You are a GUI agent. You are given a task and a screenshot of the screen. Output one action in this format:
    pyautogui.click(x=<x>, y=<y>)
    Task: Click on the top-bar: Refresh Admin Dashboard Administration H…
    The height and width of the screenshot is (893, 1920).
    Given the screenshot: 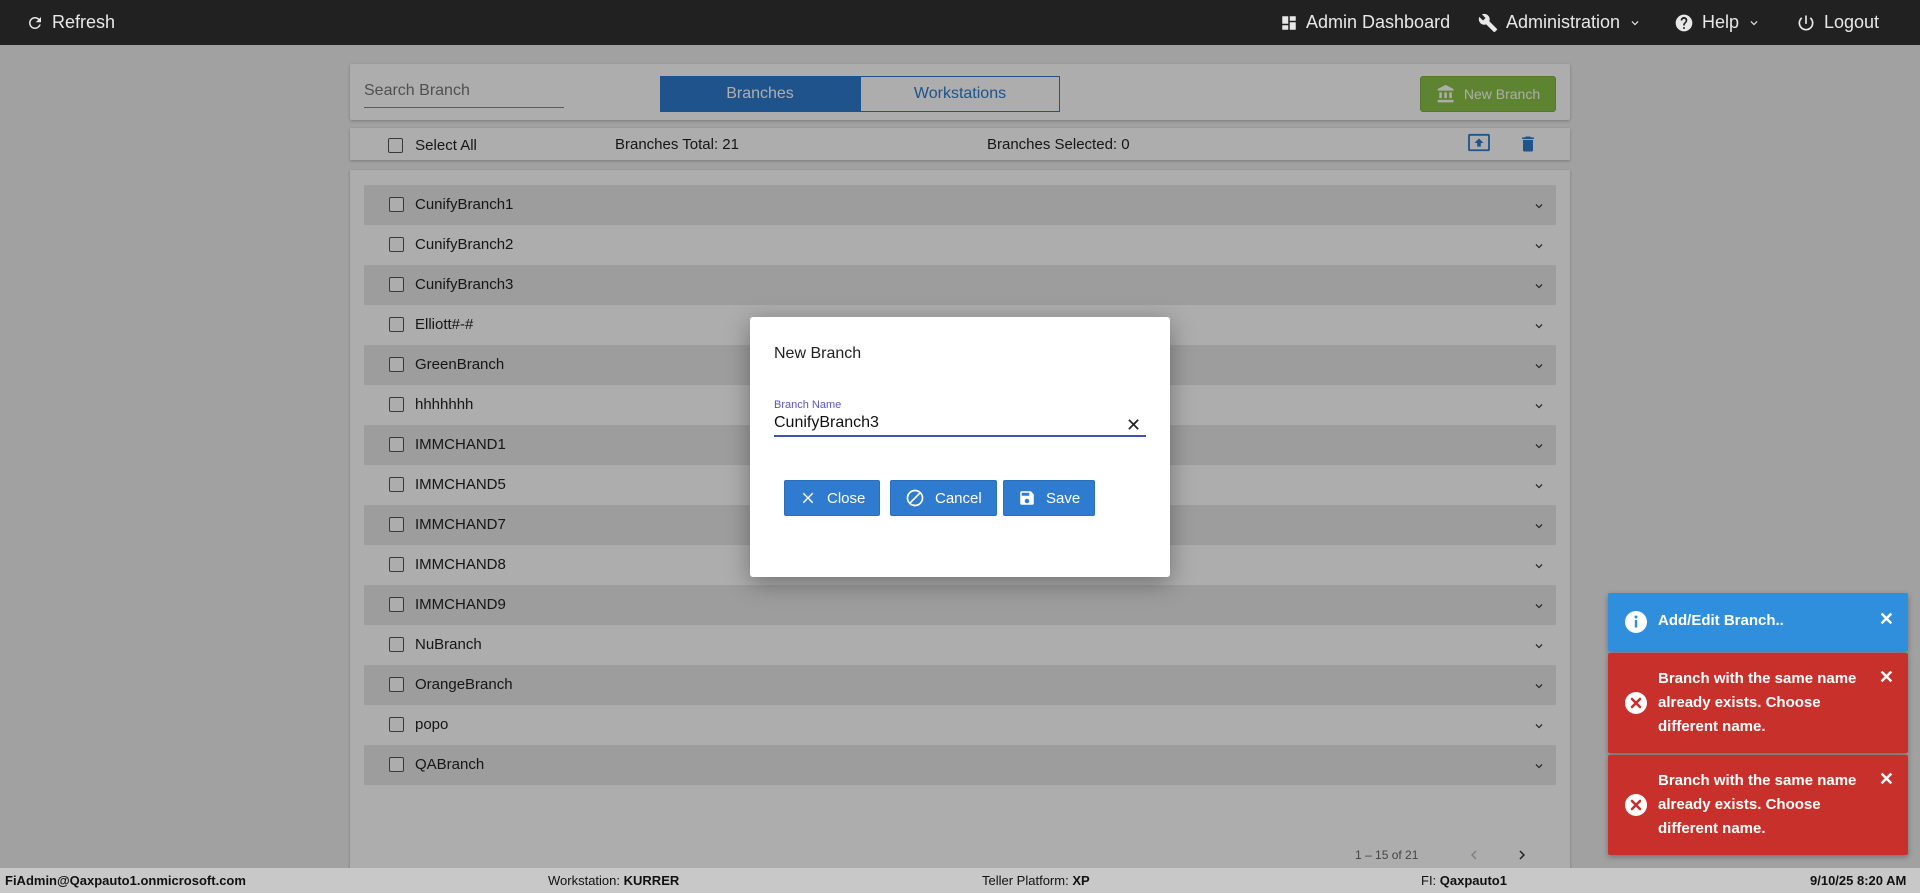 What is the action you would take?
    pyautogui.click(x=960, y=22)
    